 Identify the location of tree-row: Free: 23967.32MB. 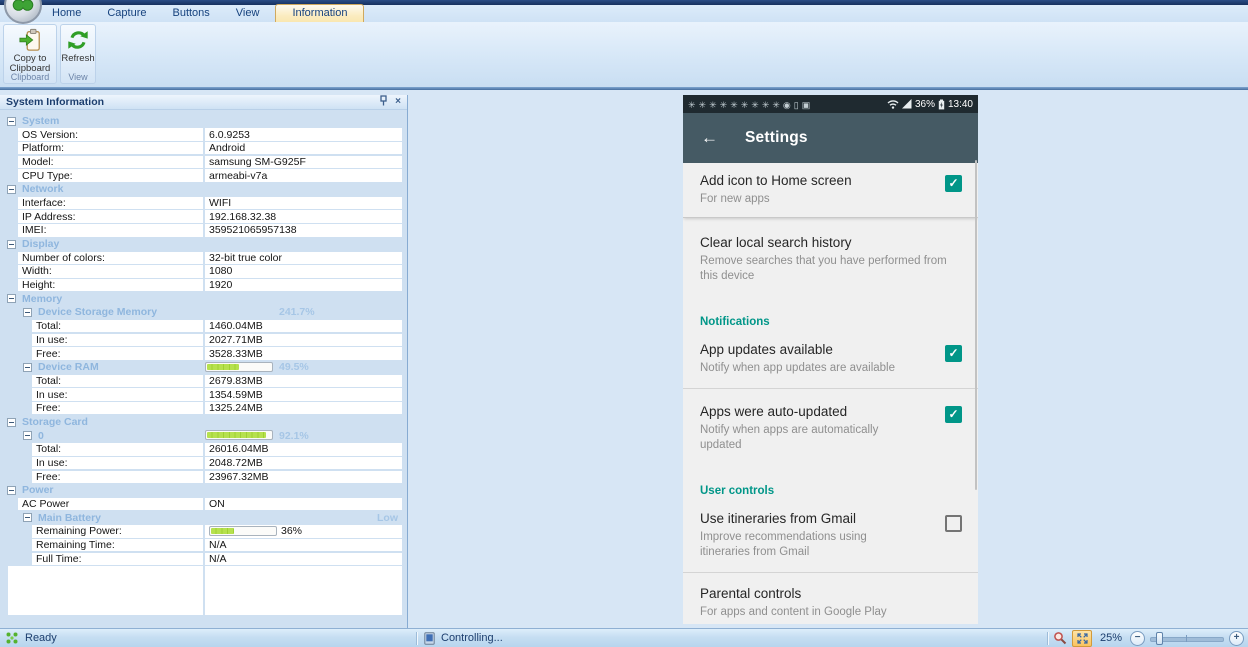
(203, 477).